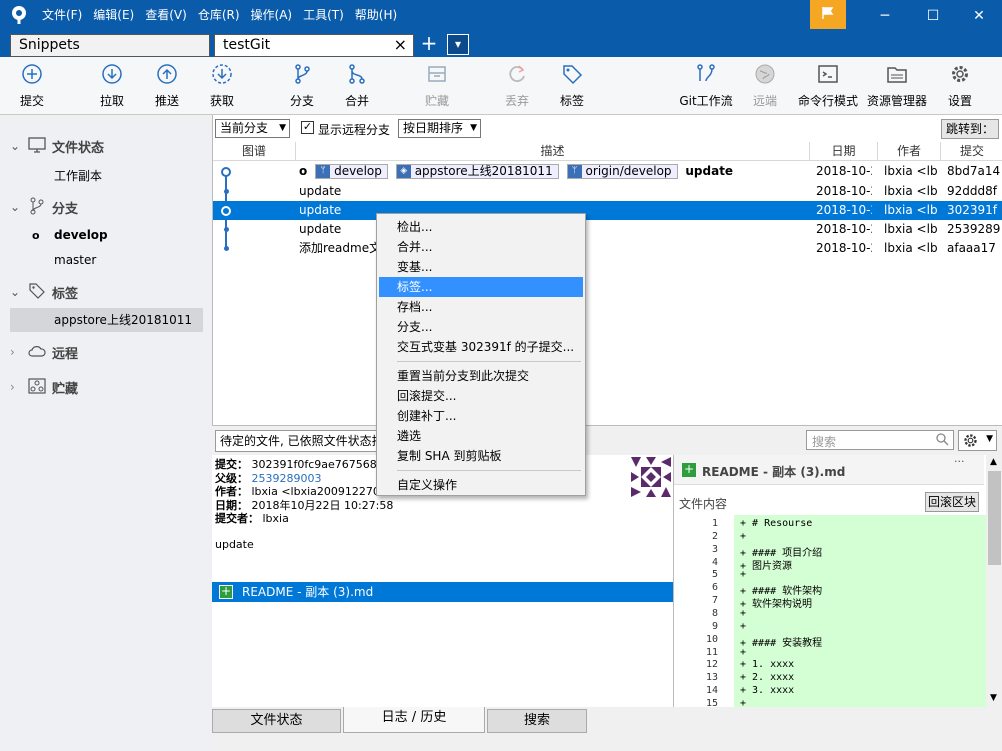 This screenshot has width=1002, height=751. What do you see at coordinates (481, 456) in the screenshot?
I see `context-menu-item: 复制 SHA 到剪贴板` at bounding box center [481, 456].